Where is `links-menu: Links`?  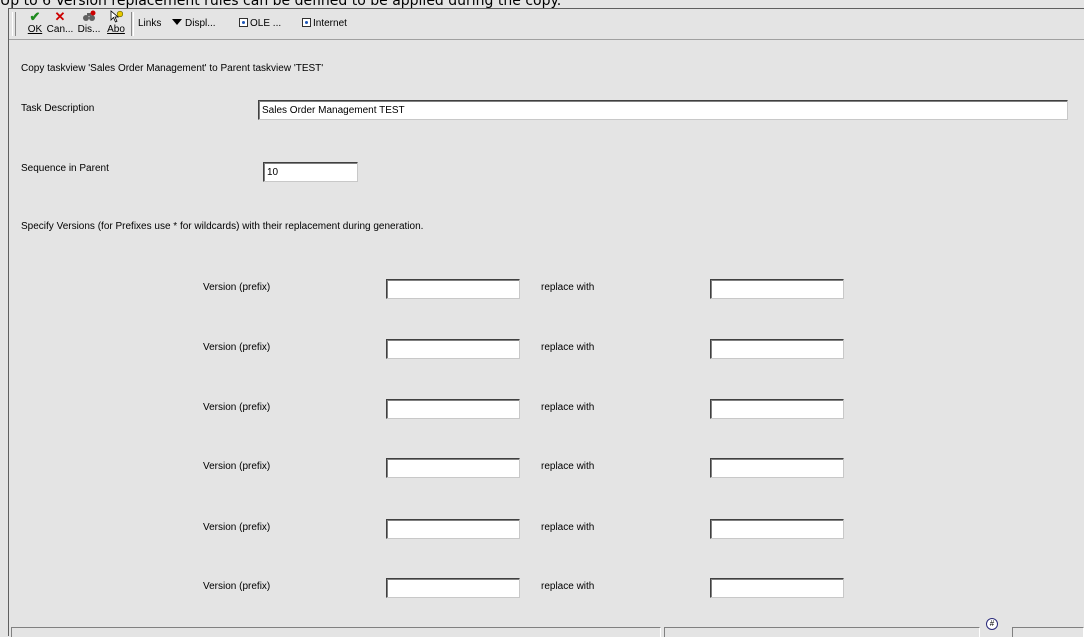
links-menu: Links is located at coordinates (149, 24).